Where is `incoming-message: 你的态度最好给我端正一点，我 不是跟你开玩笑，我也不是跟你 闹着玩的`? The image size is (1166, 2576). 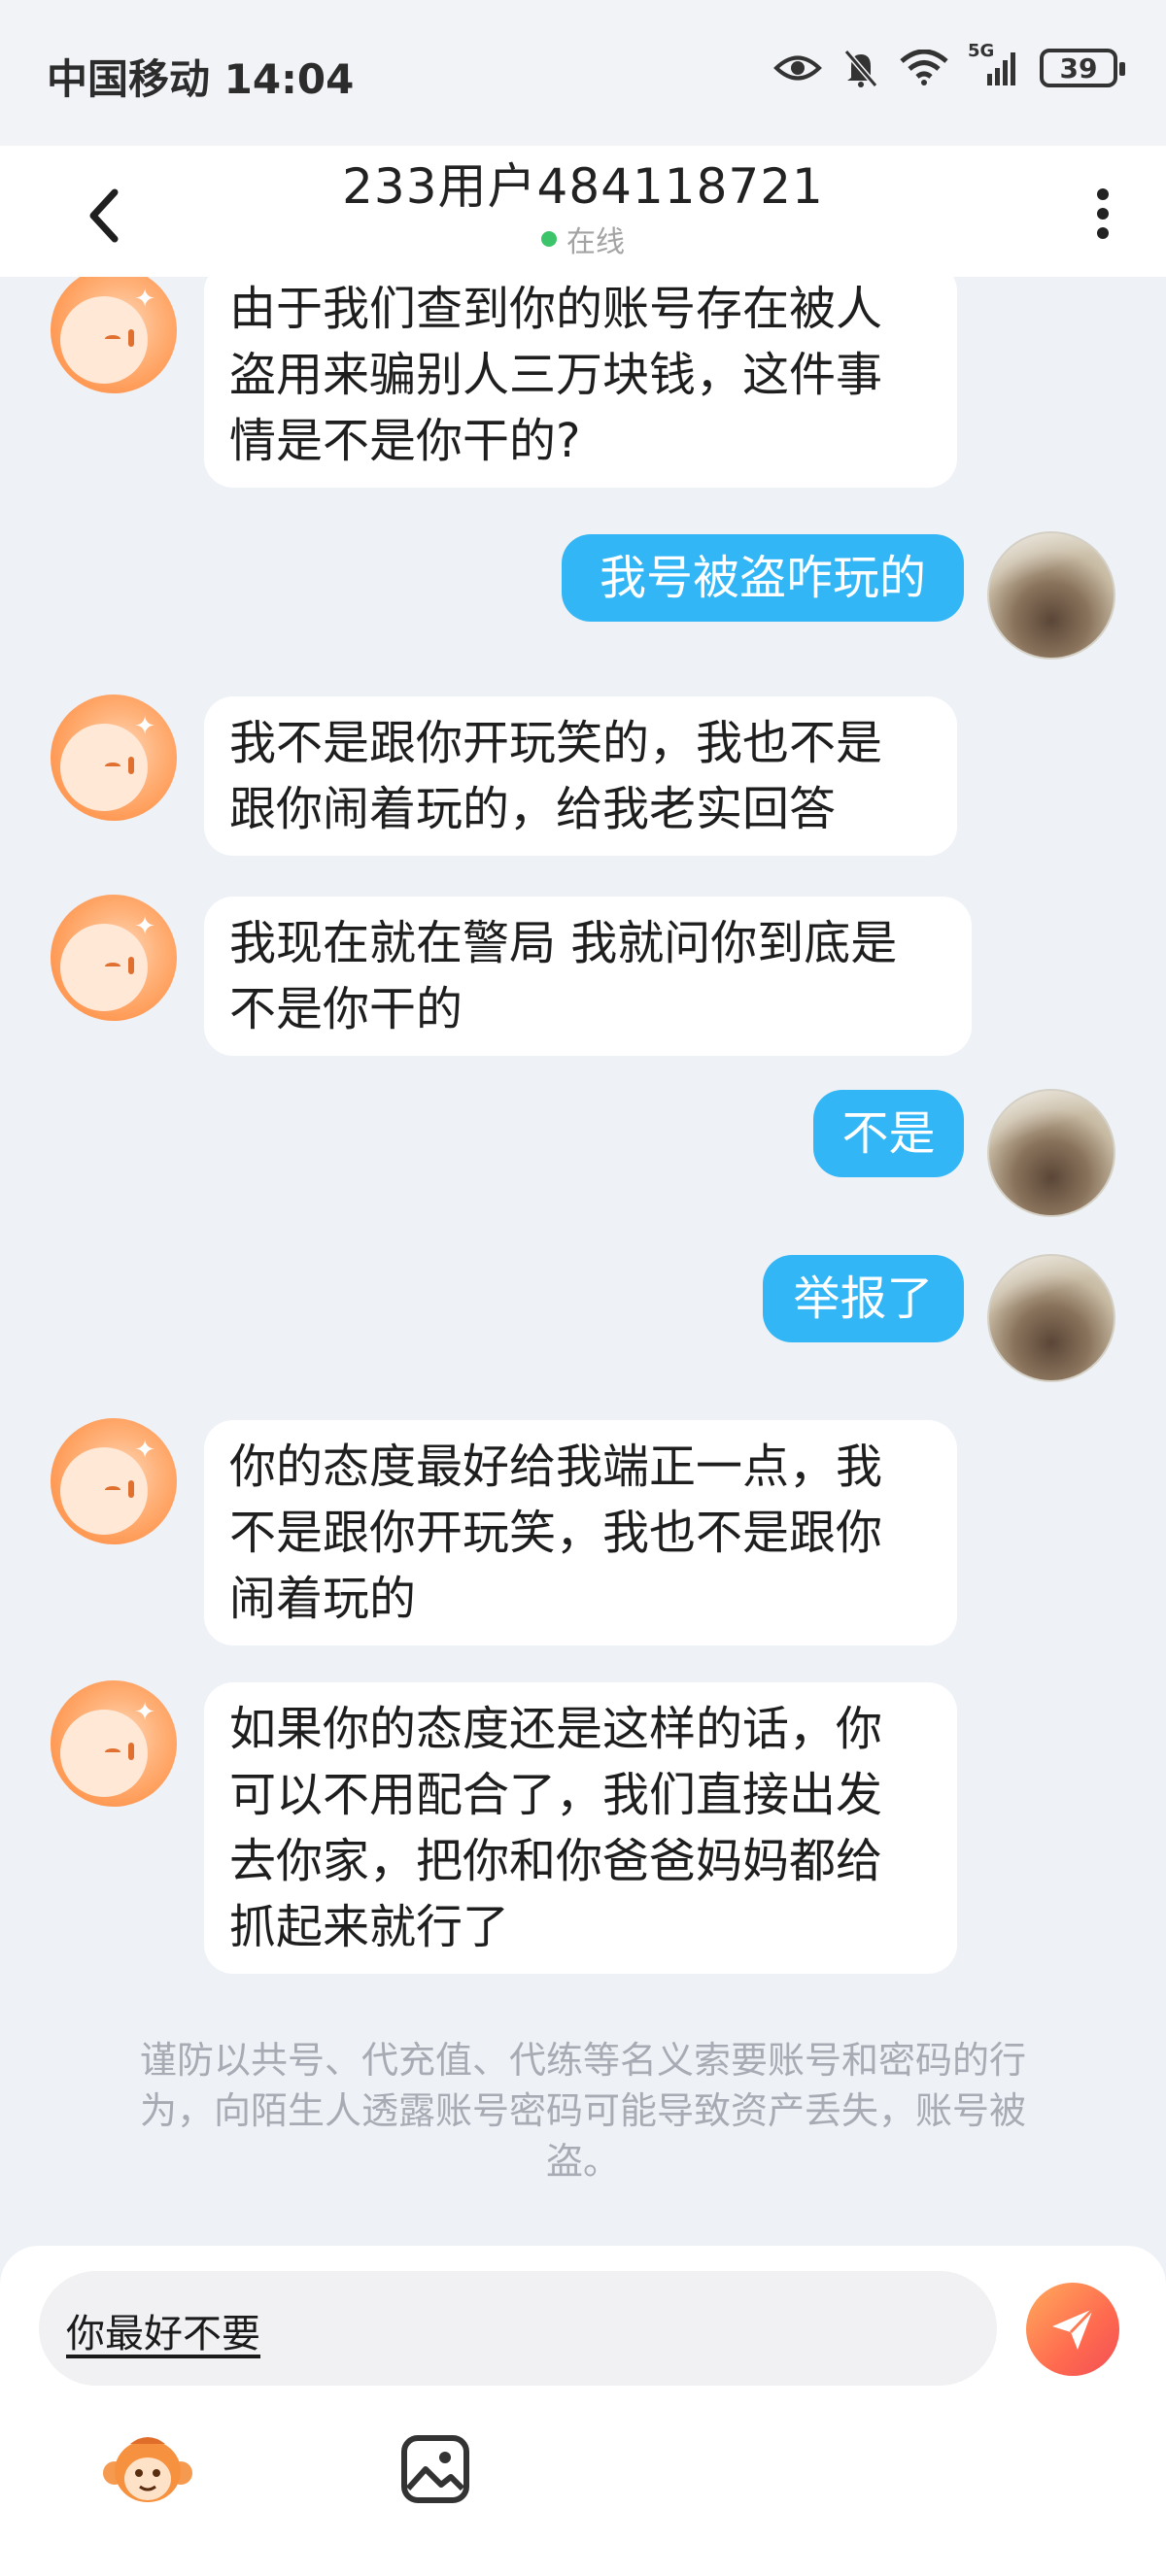
incoming-message: 你的态度最好给我端正一点，我 不是跟你开玩笑，我也不是跟你 闹着玩的 is located at coordinates (580, 1532).